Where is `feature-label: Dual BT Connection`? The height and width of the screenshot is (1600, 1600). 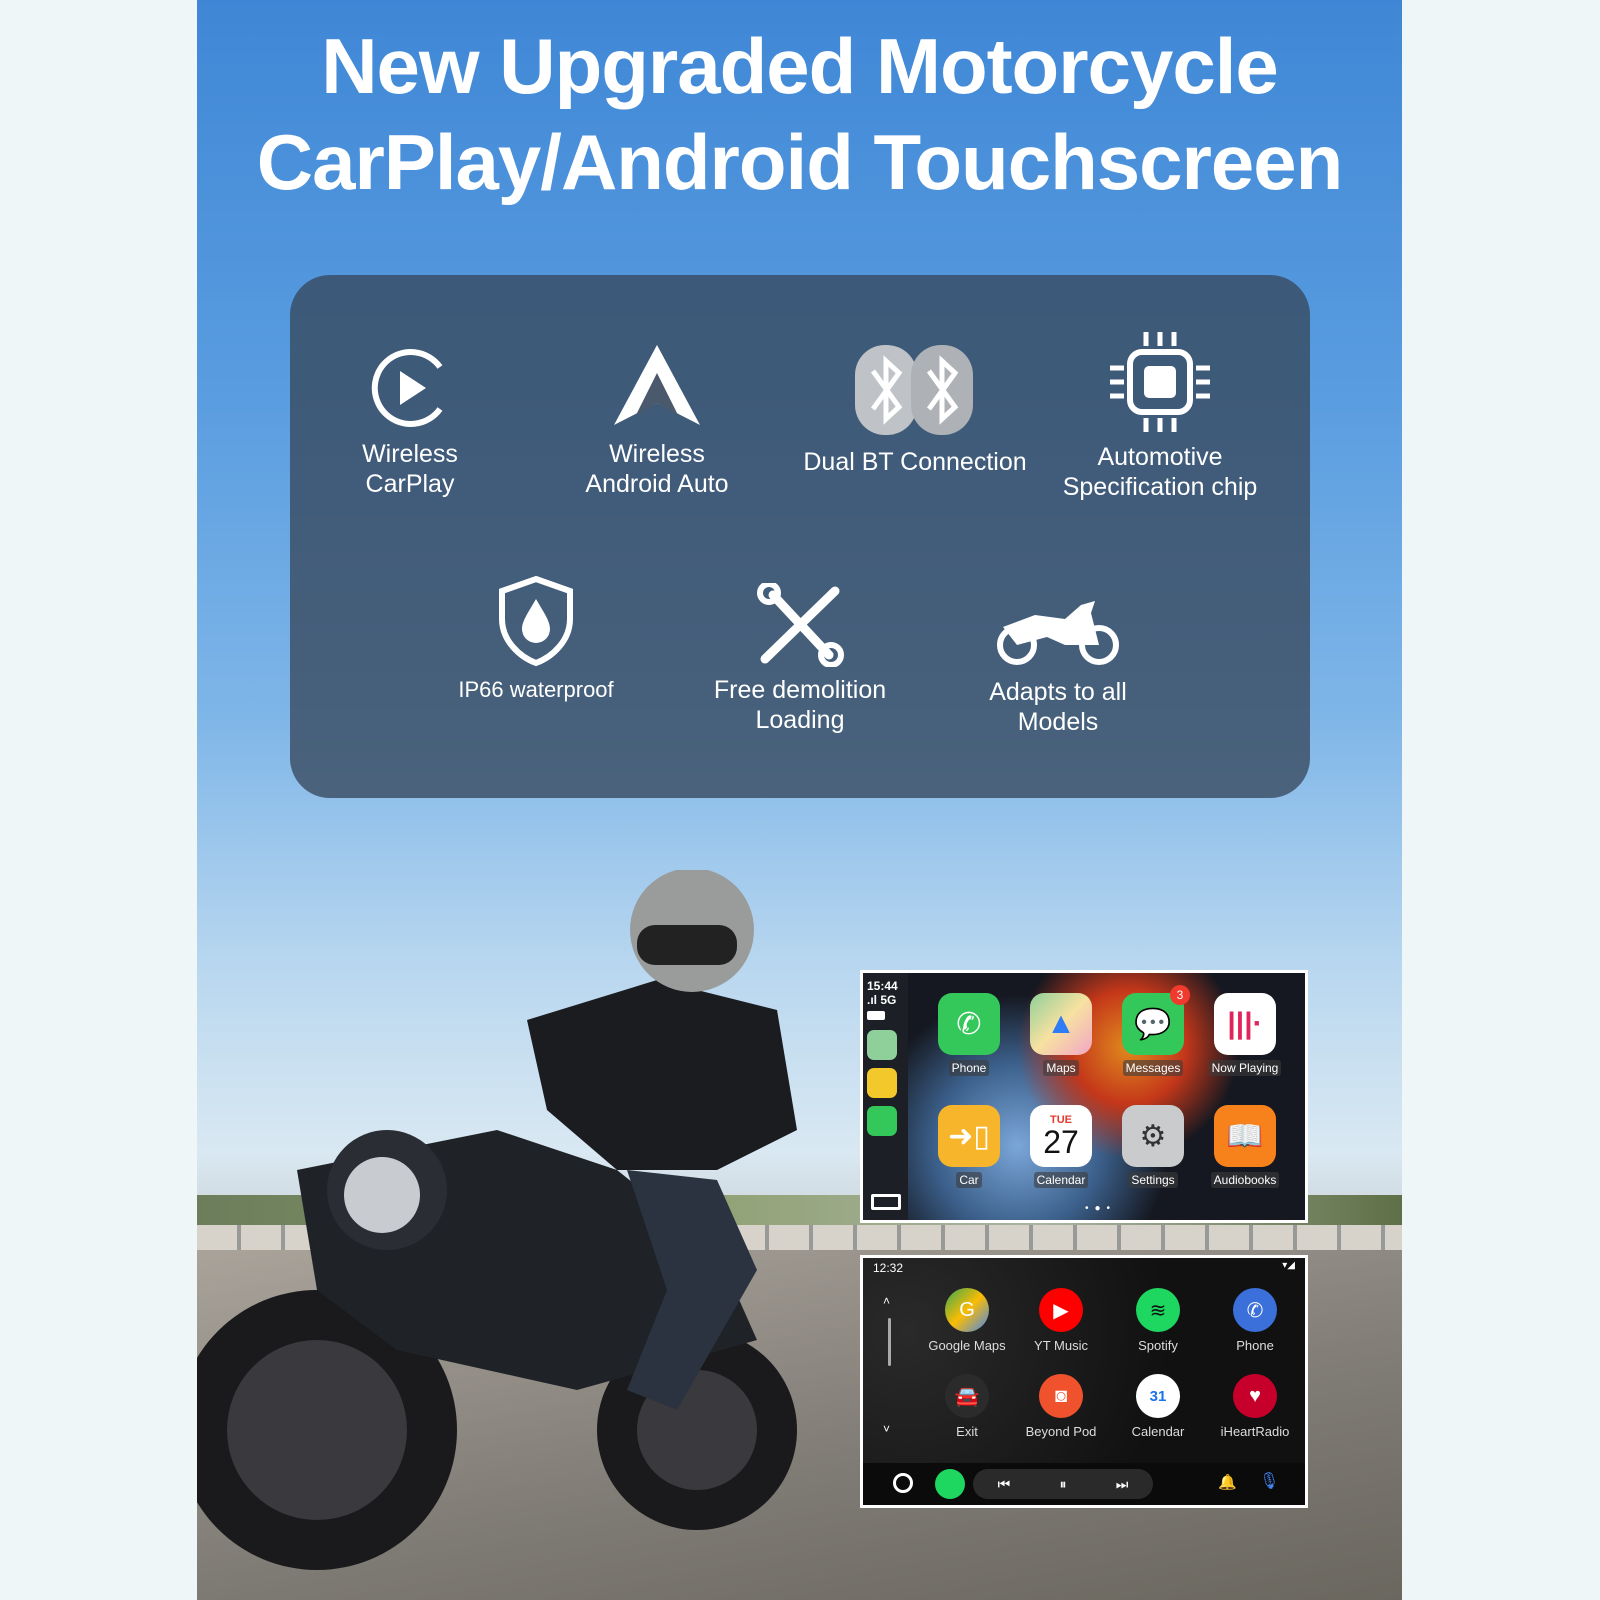
feature-label: Dual BT Connection is located at coordinates (915, 462).